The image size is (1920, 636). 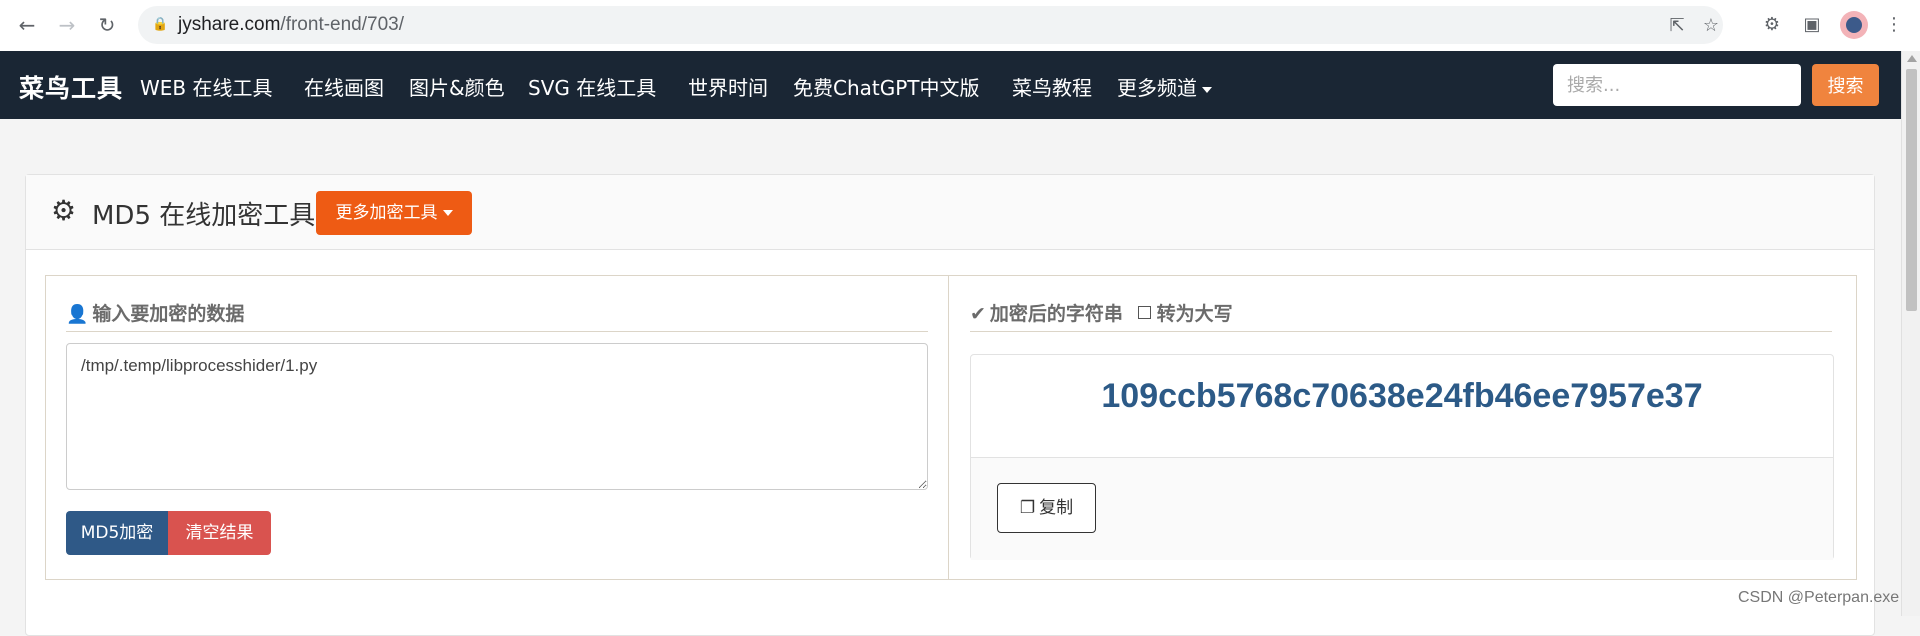 What do you see at coordinates (1194, 314) in the screenshot?
I see `uppercase-label: 转为大写` at bounding box center [1194, 314].